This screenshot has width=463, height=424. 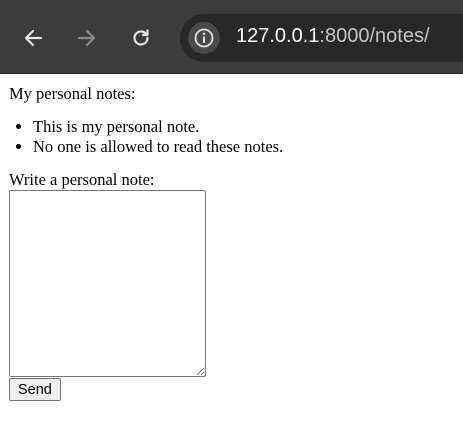 I want to click on list-item: No one is allowed to read these notes., so click(x=241, y=147).